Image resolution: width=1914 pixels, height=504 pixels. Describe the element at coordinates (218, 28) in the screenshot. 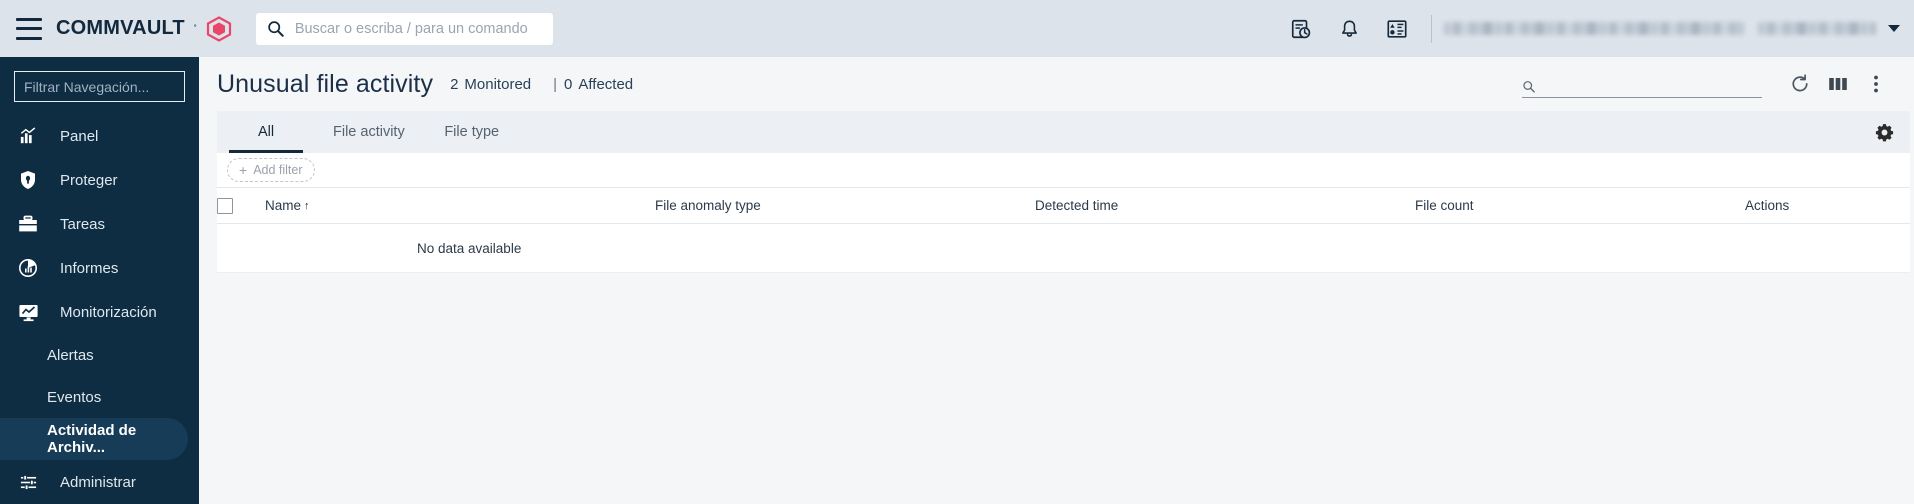

I see `commvault-cube-logo` at that location.